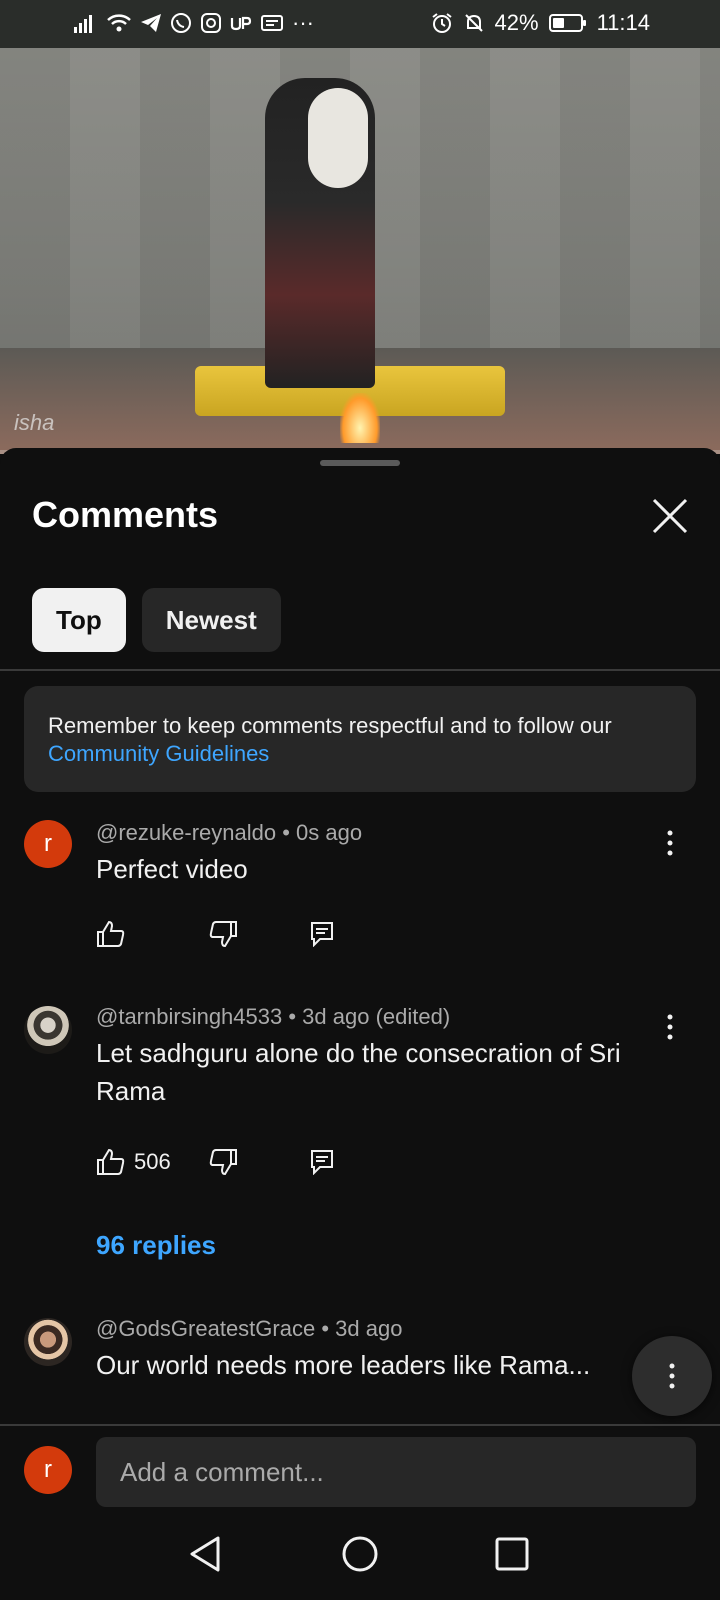 The image size is (720, 1600). What do you see at coordinates (156, 1245) in the screenshot?
I see `view-replies-link: 96 replies` at bounding box center [156, 1245].